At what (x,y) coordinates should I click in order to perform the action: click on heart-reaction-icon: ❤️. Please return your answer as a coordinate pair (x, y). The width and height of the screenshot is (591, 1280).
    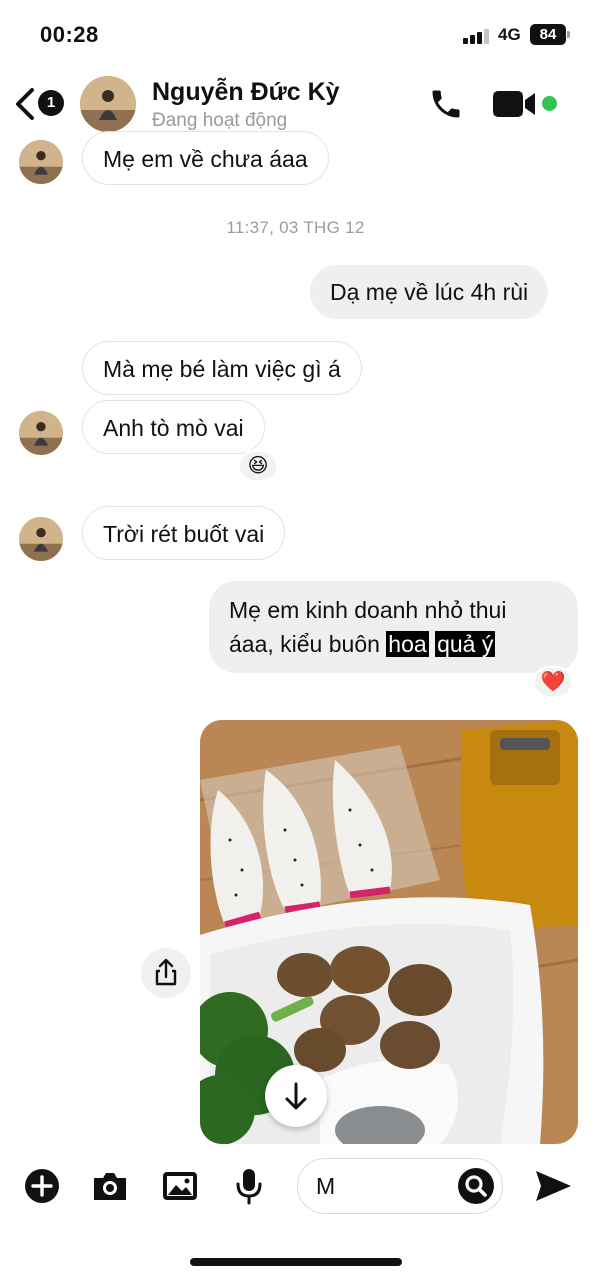
    Looking at the image, I should click on (553, 682).